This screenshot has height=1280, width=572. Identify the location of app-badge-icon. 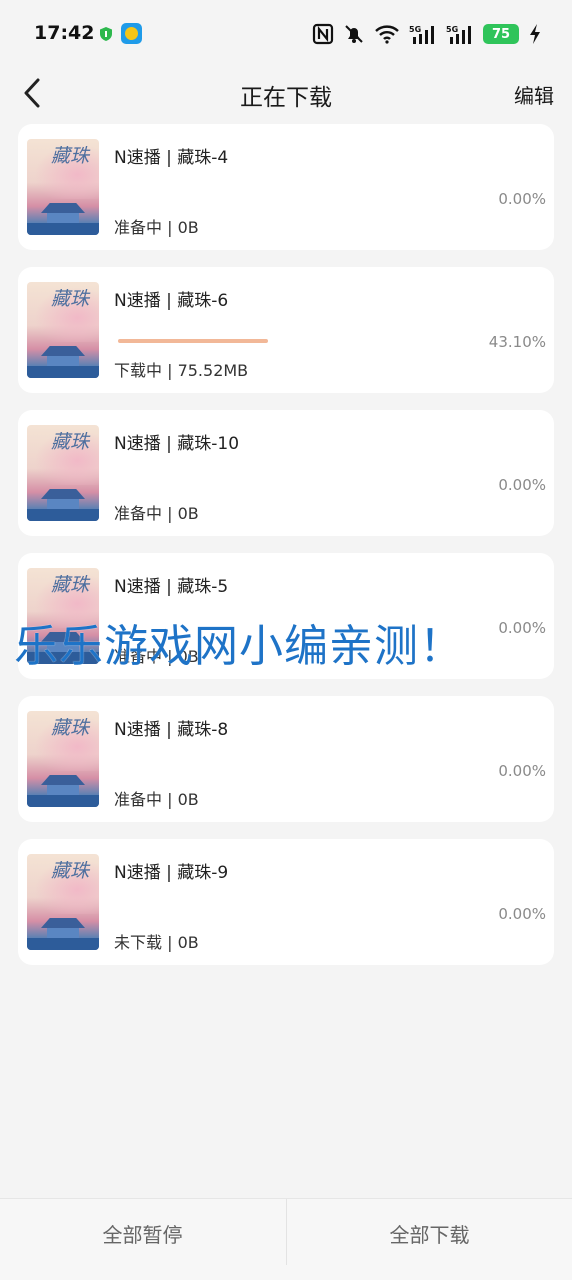
(131, 33).